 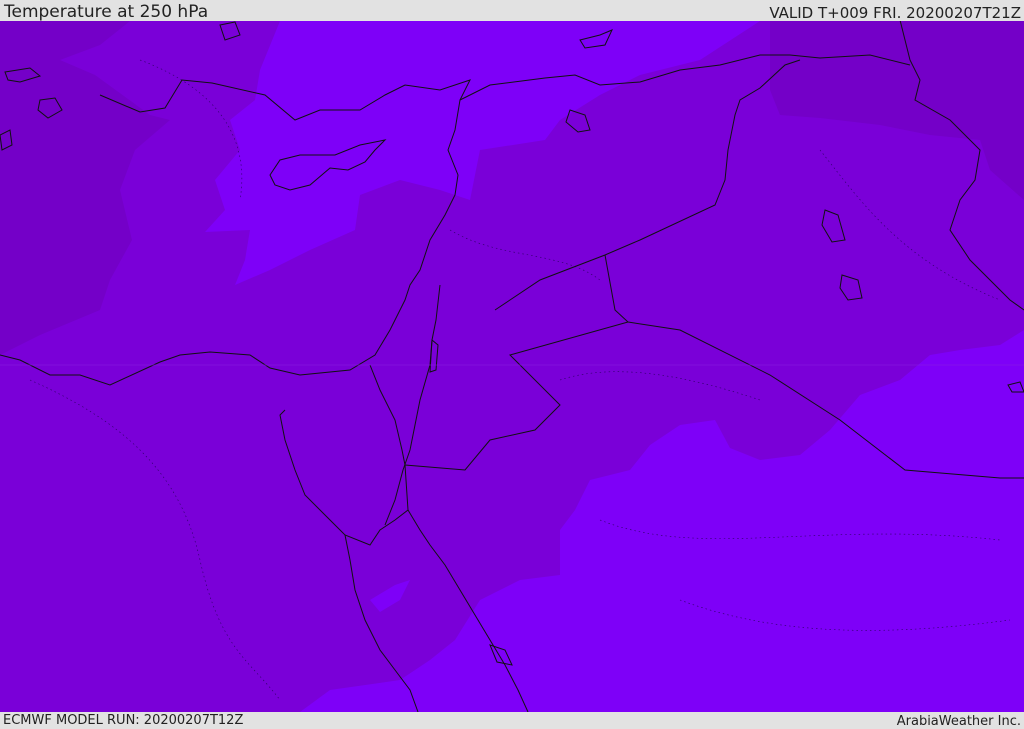 I want to click on map-title: Temperature at 250 hPa, so click(x=106, y=12).